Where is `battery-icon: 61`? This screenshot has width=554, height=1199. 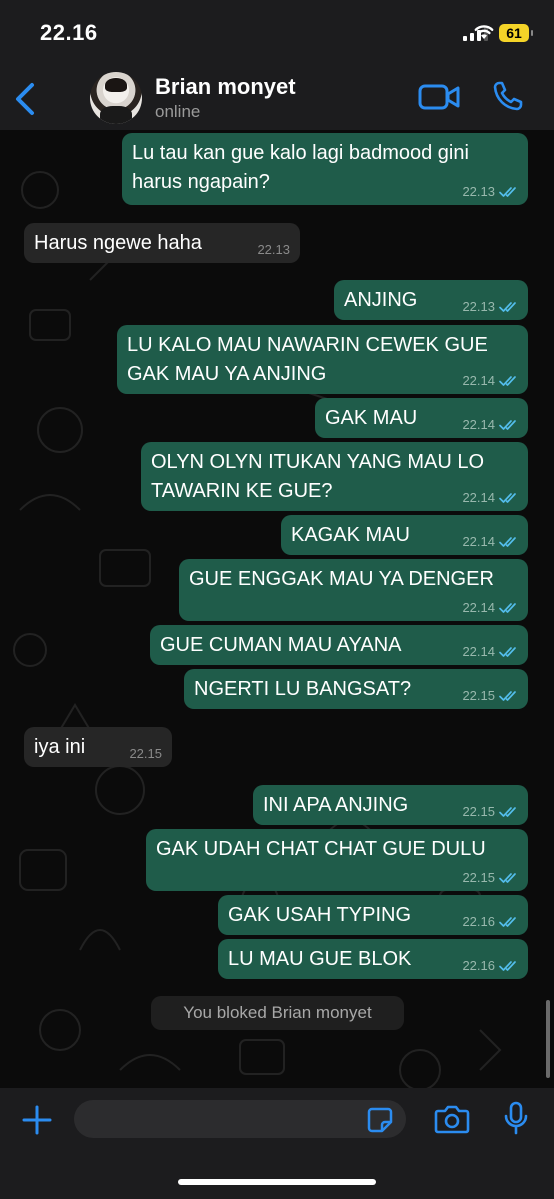 battery-icon: 61 is located at coordinates (516, 33).